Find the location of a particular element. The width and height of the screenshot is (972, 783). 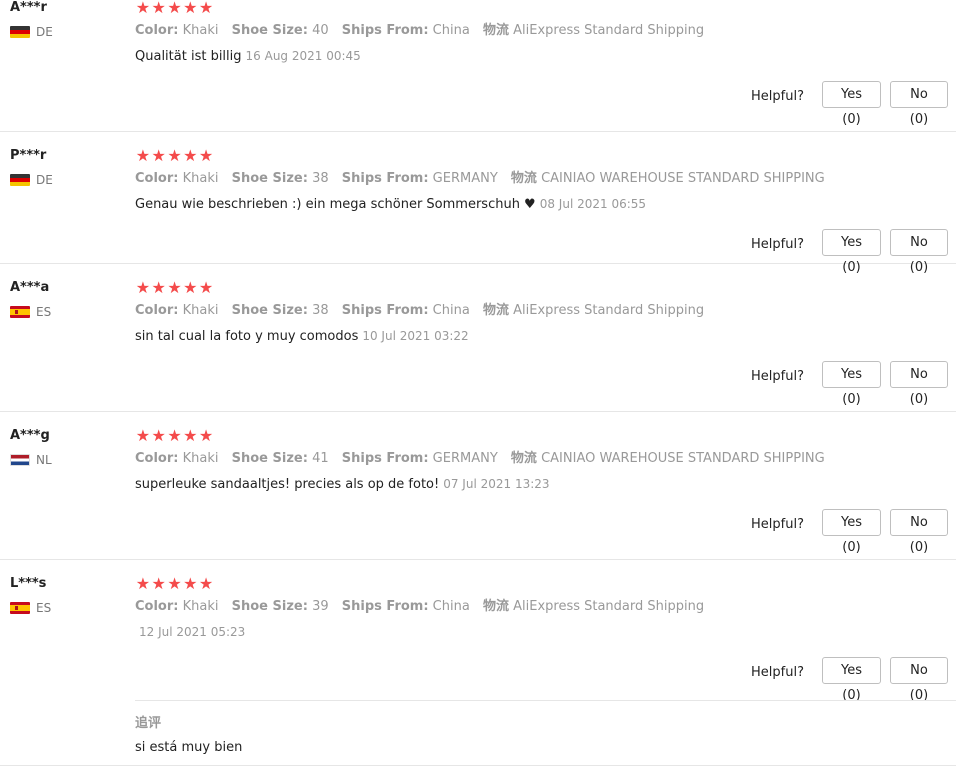

review-text: Qualität ist billig 16 Aug 2021 00:45 is located at coordinates (545, 56).